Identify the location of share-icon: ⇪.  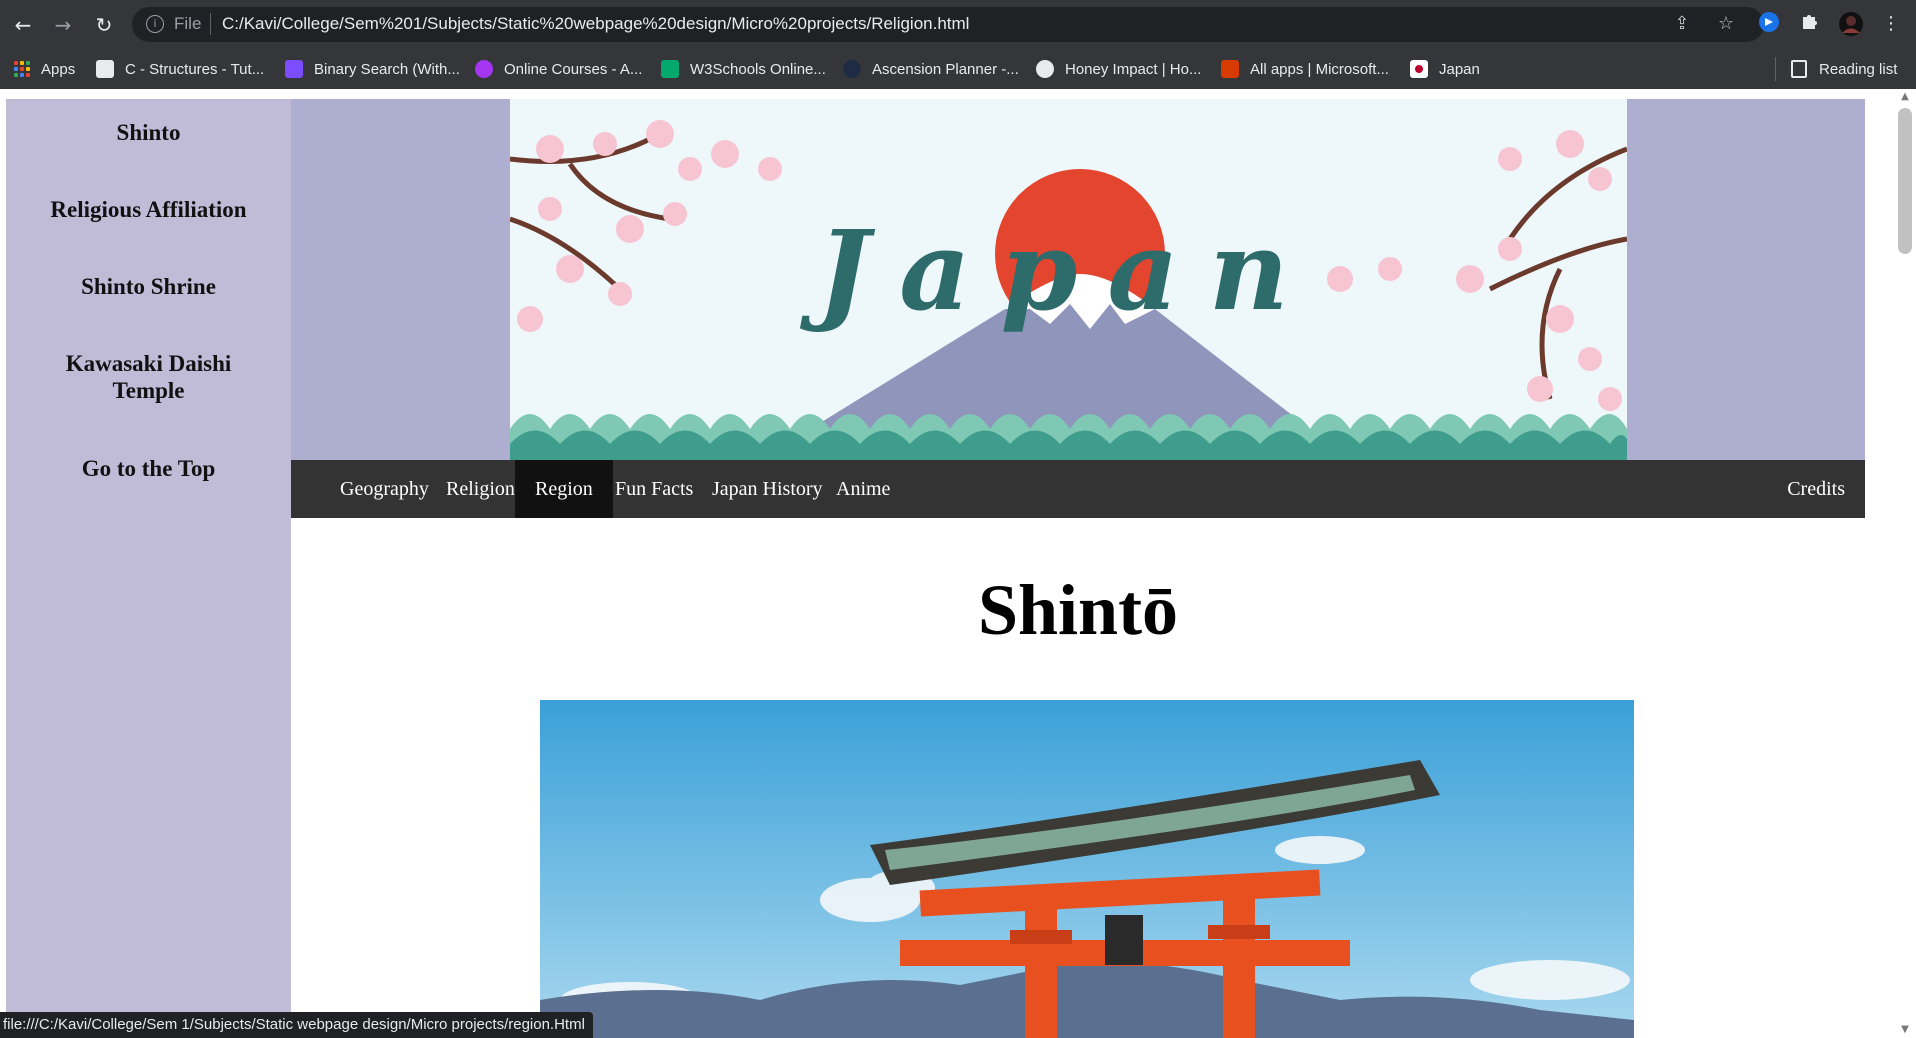
(1682, 24).